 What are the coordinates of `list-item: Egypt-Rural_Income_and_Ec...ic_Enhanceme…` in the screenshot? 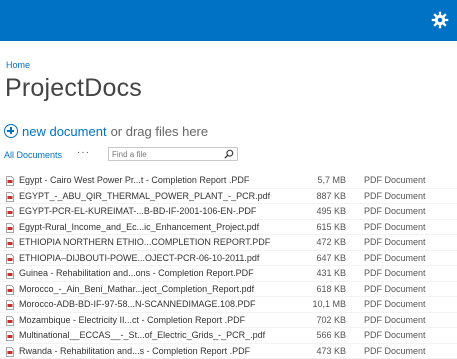 It's located at (228, 228).